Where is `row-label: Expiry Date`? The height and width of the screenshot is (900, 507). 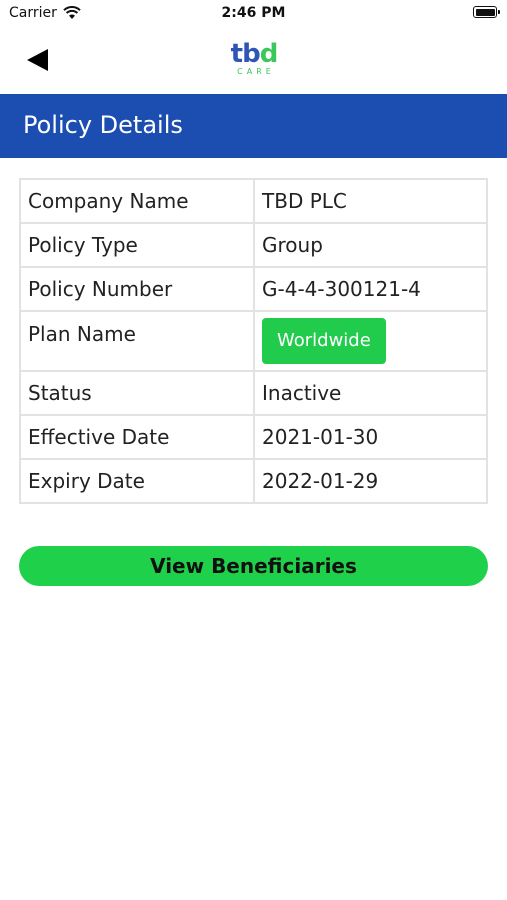 row-label: Expiry Date is located at coordinates (137, 481).